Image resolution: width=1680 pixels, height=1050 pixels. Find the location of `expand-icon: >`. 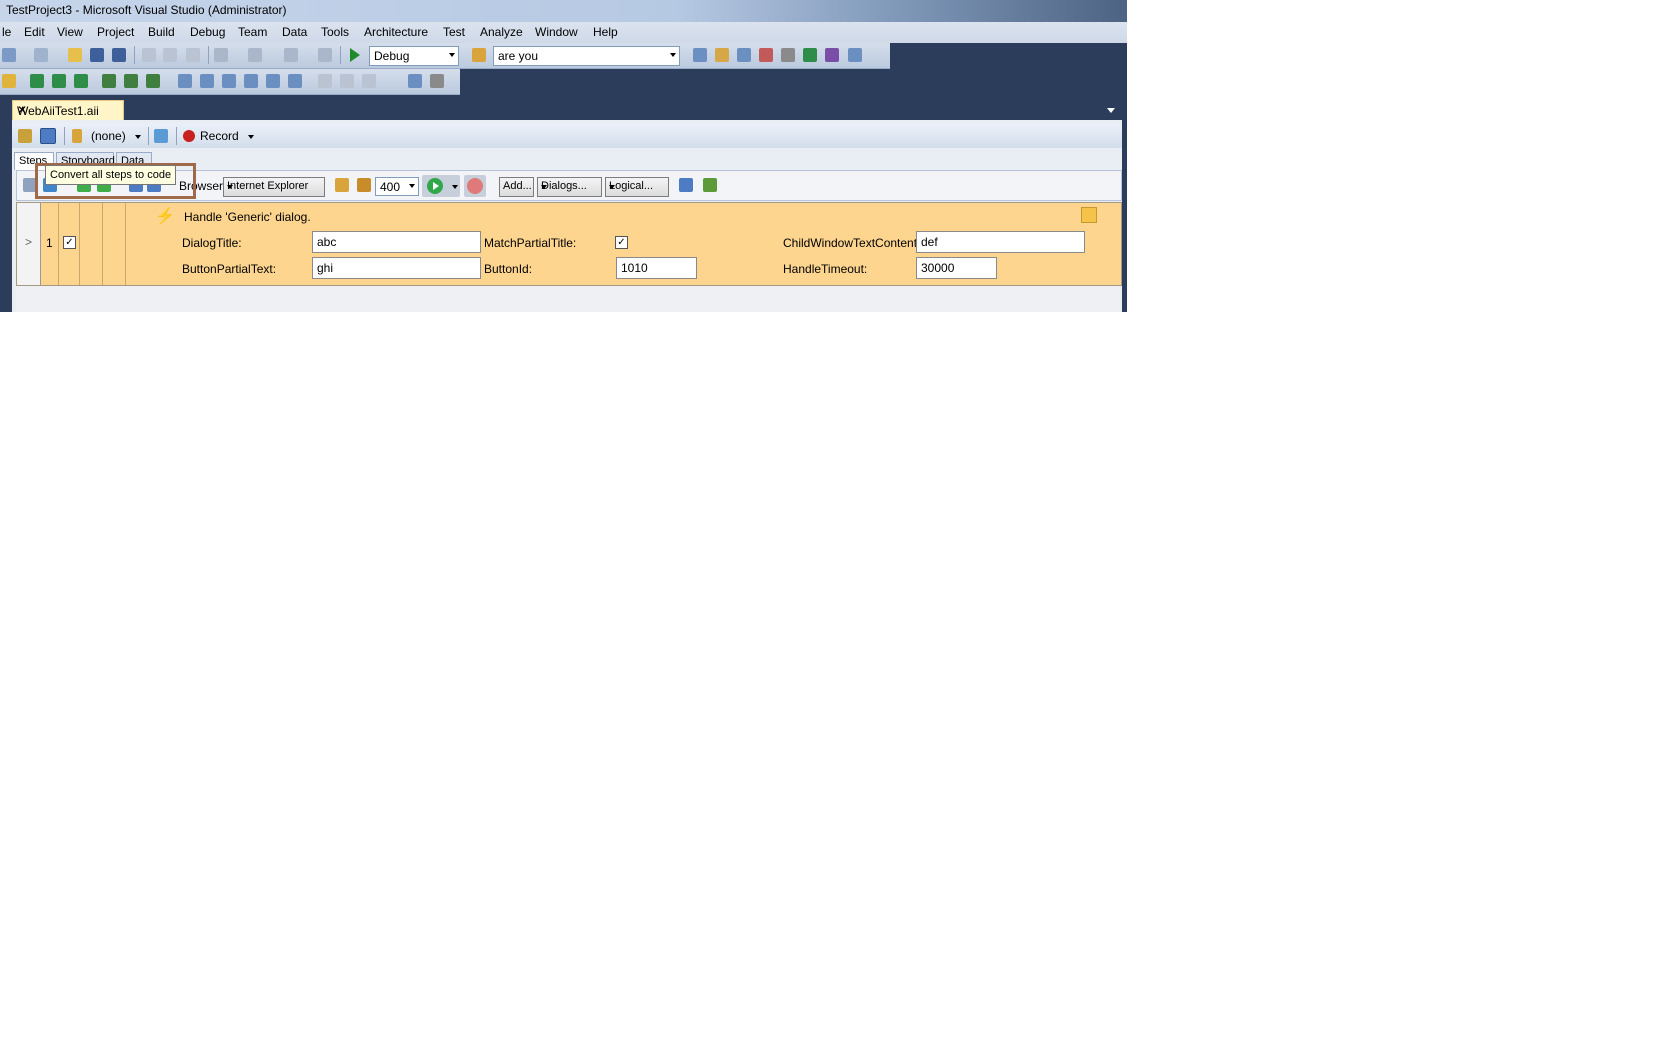

expand-icon: > is located at coordinates (28, 242).